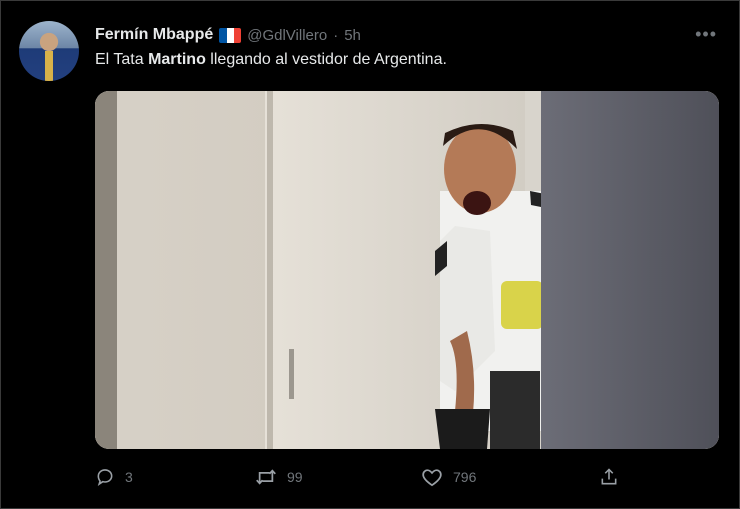 The height and width of the screenshot is (509, 740). What do you see at coordinates (326, 59) in the screenshot?
I see `tweet-text-part: llegando al vestidor de Argentina.` at bounding box center [326, 59].